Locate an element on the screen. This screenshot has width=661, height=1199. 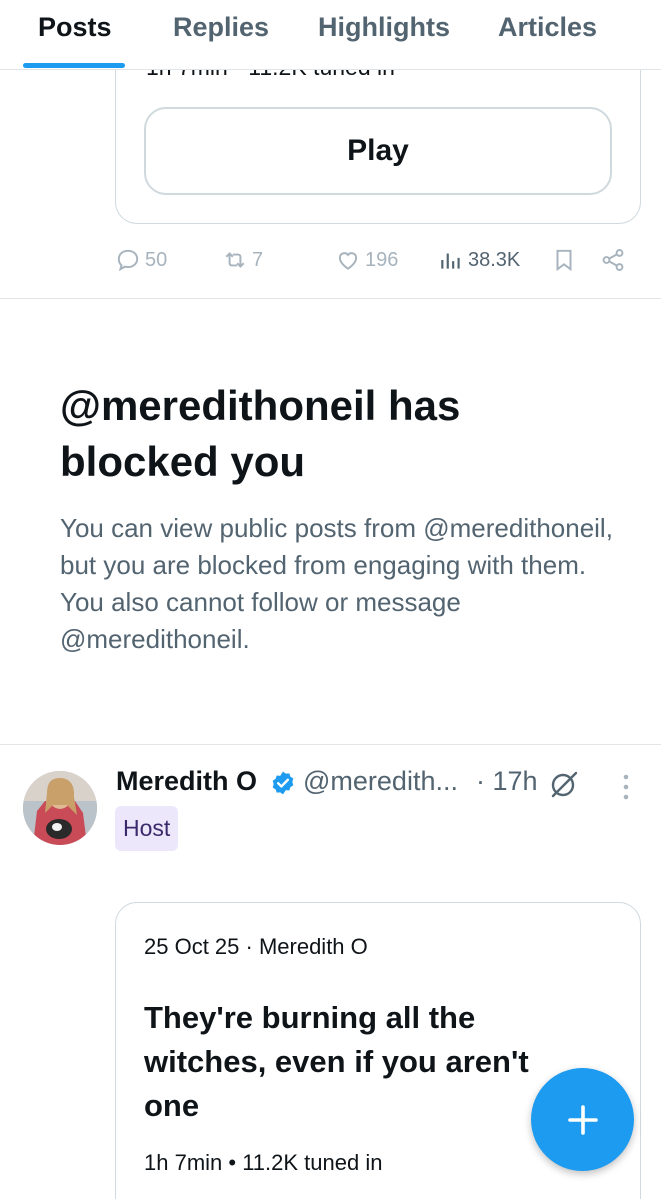
bookmark-icon is located at coordinates (564, 260).